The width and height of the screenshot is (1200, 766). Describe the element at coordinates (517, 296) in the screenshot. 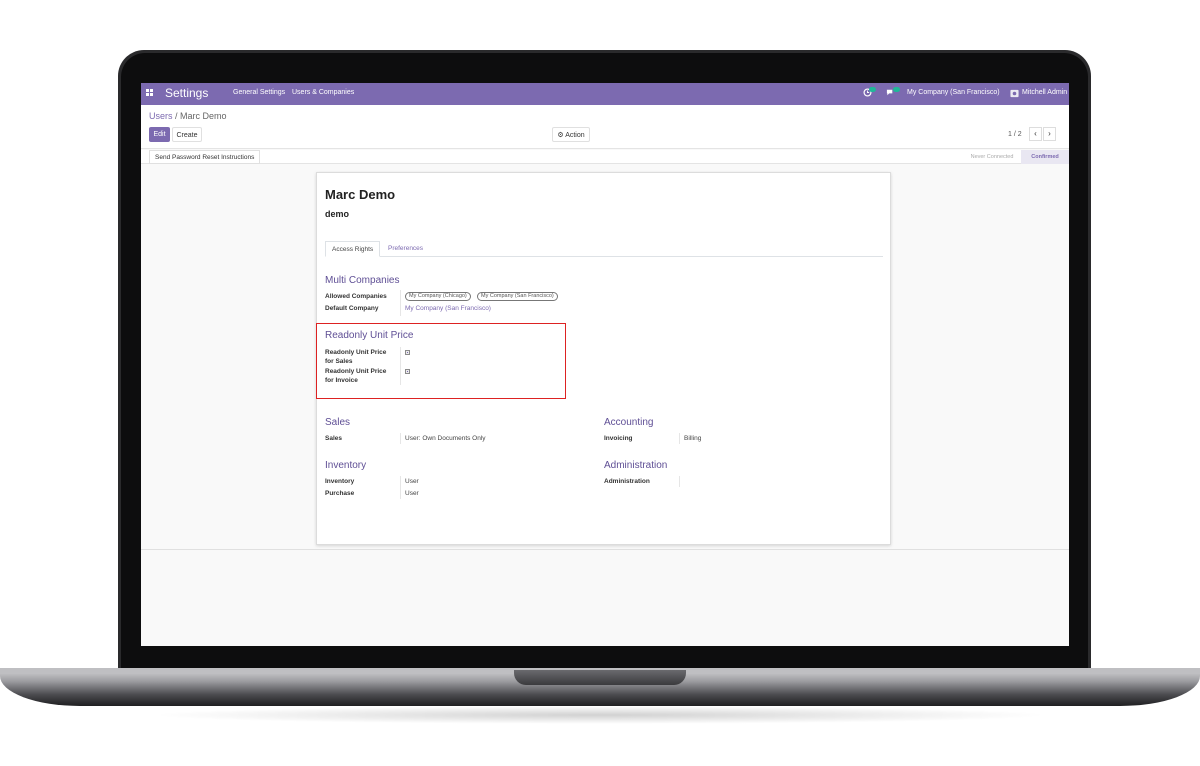

I see `company-tag: My Company (San Francisco)` at that location.